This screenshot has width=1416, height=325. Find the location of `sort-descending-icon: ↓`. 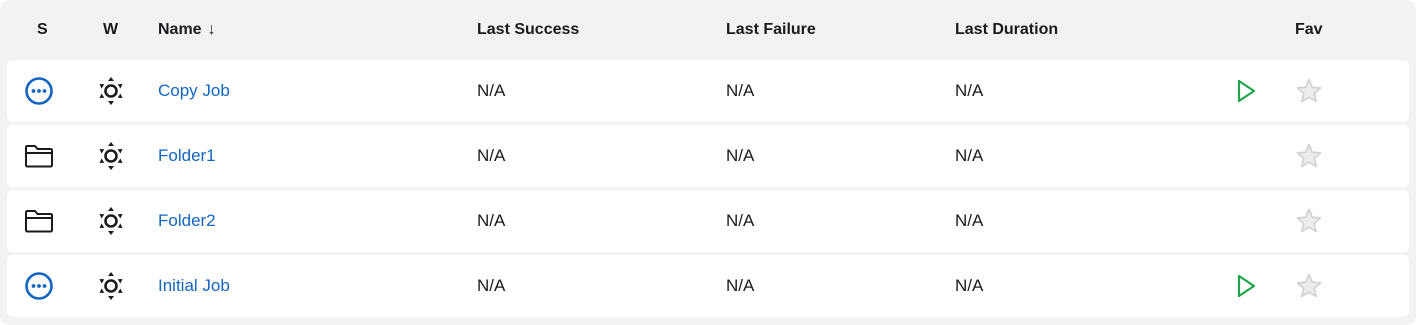

sort-descending-icon: ↓ is located at coordinates (211, 29).